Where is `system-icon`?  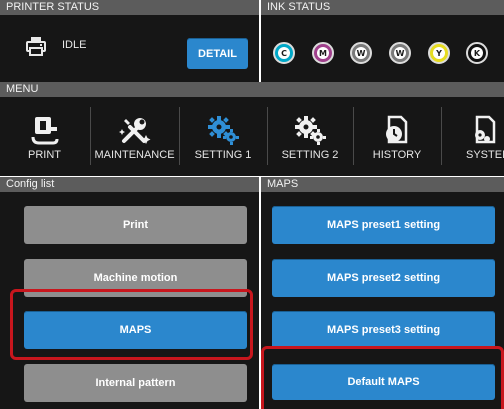
system-icon is located at coordinates (487, 132).